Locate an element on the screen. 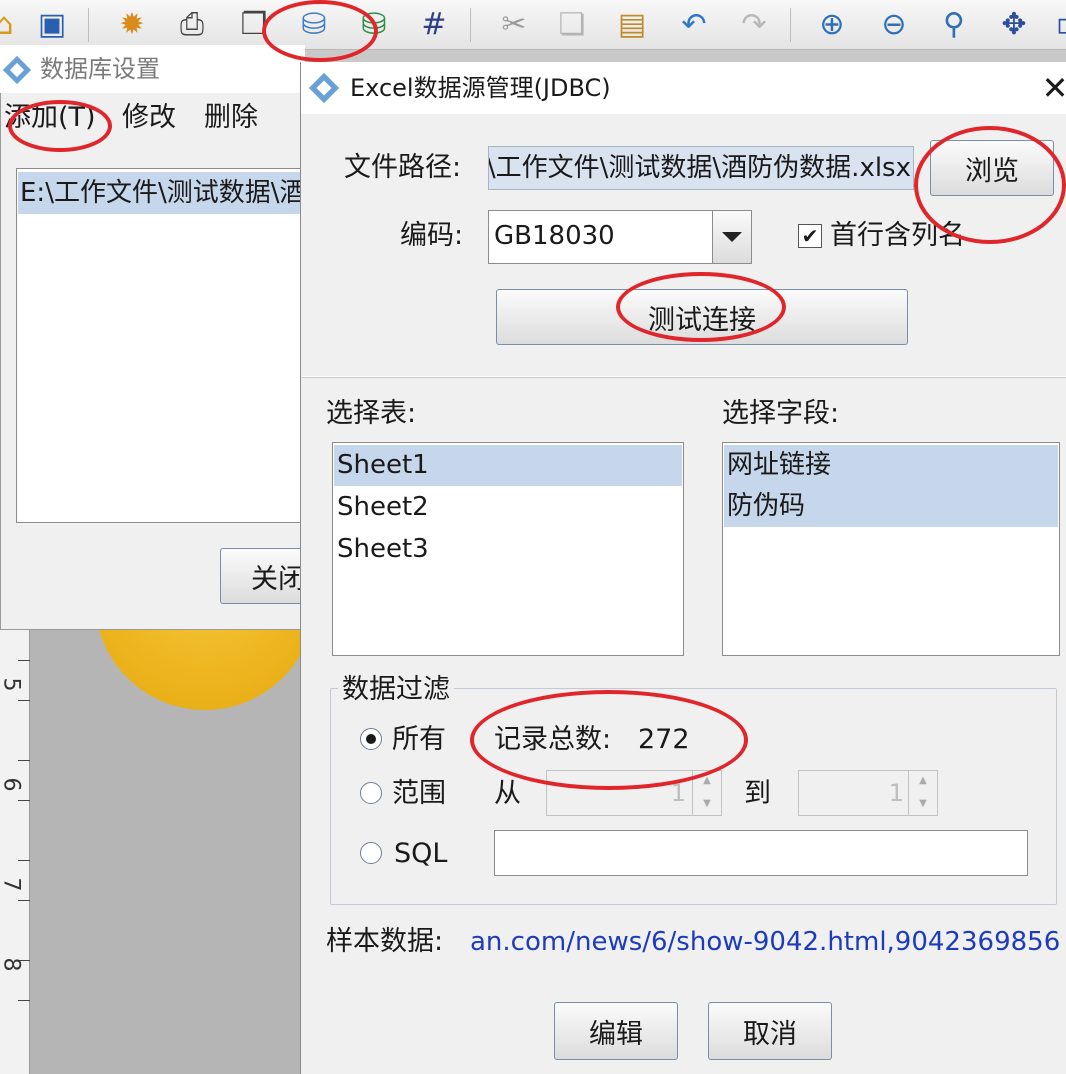  ruler-number: 7 is located at coordinates (12, 884).